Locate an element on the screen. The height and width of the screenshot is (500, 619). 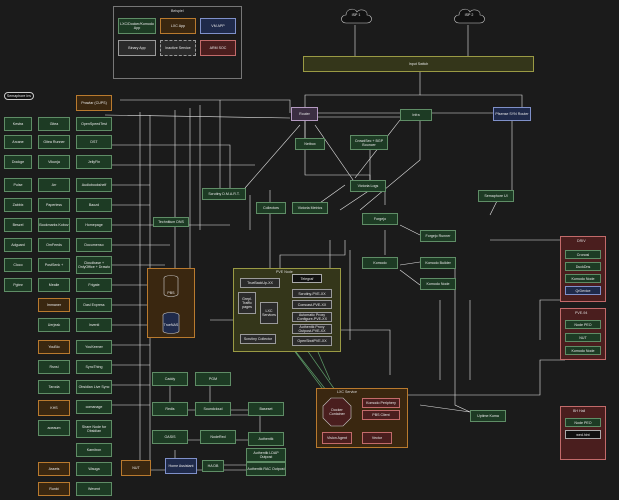
pve94-item-nut: NUT is located at coordinates (583, 337).